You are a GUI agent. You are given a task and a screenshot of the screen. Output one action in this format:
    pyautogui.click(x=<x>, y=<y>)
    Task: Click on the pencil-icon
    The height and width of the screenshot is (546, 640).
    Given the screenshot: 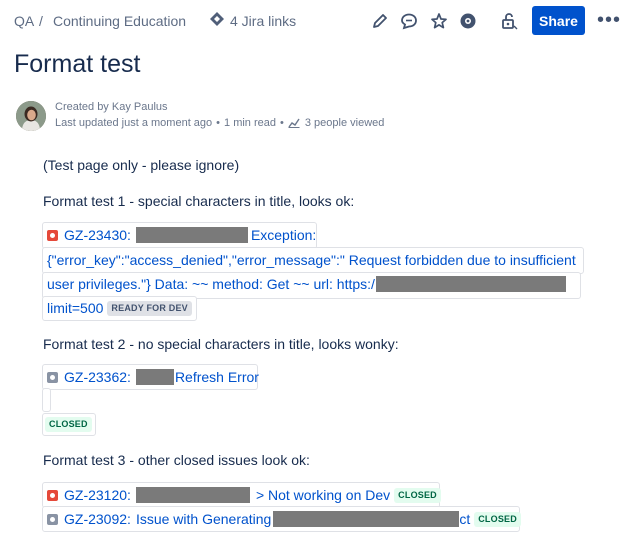 What is the action you would take?
    pyautogui.click(x=380, y=21)
    